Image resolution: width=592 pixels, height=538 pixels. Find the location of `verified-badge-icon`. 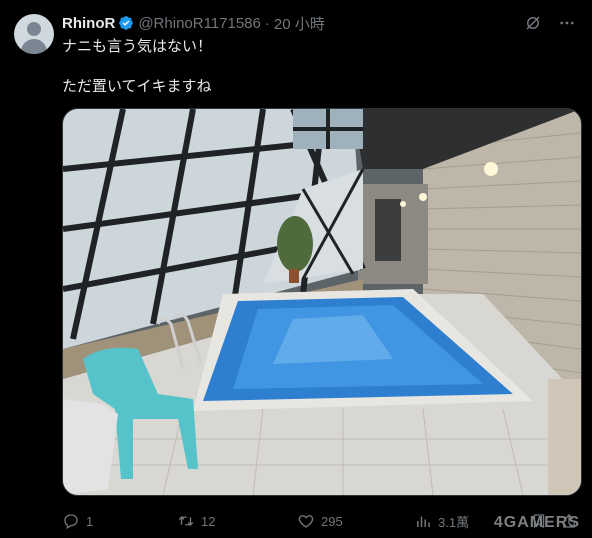

verified-badge-icon is located at coordinates (126, 23).